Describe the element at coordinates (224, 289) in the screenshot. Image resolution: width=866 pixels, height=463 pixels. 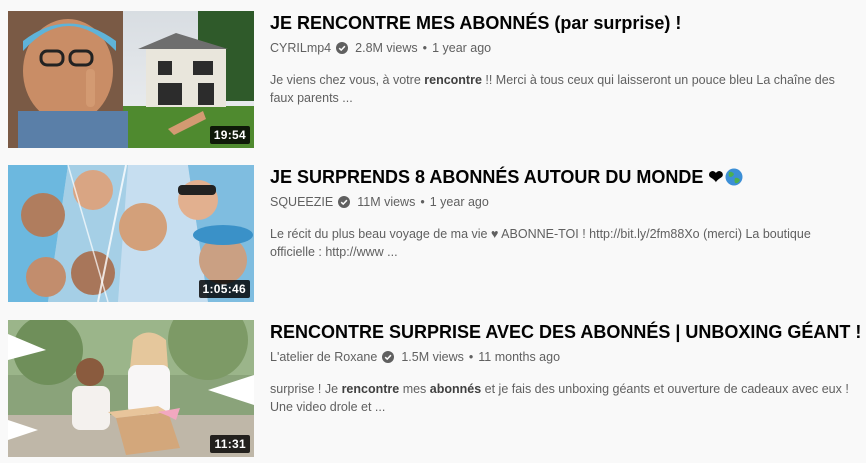
I see `video-duration: 1:05:46` at that location.